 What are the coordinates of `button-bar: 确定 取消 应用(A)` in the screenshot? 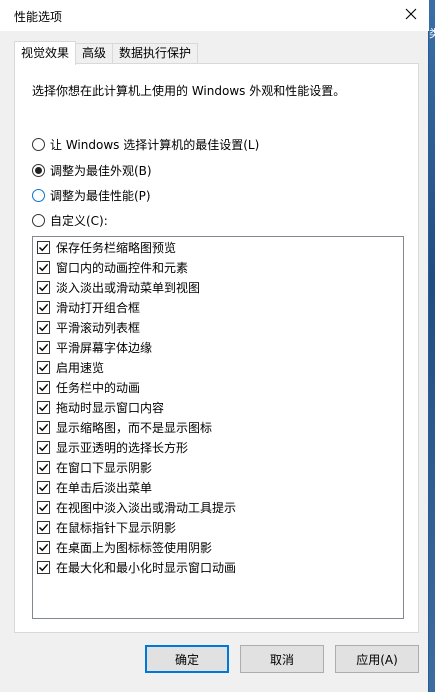 It's located at (214, 660).